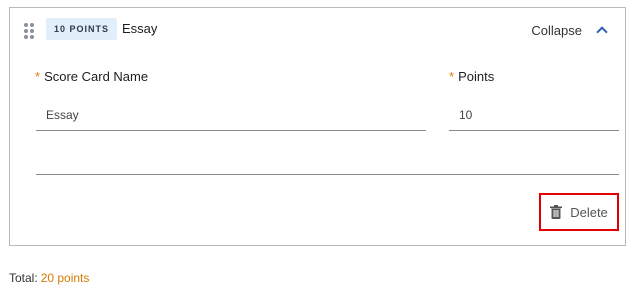  I want to click on collapse-label: Collapse, so click(556, 30).